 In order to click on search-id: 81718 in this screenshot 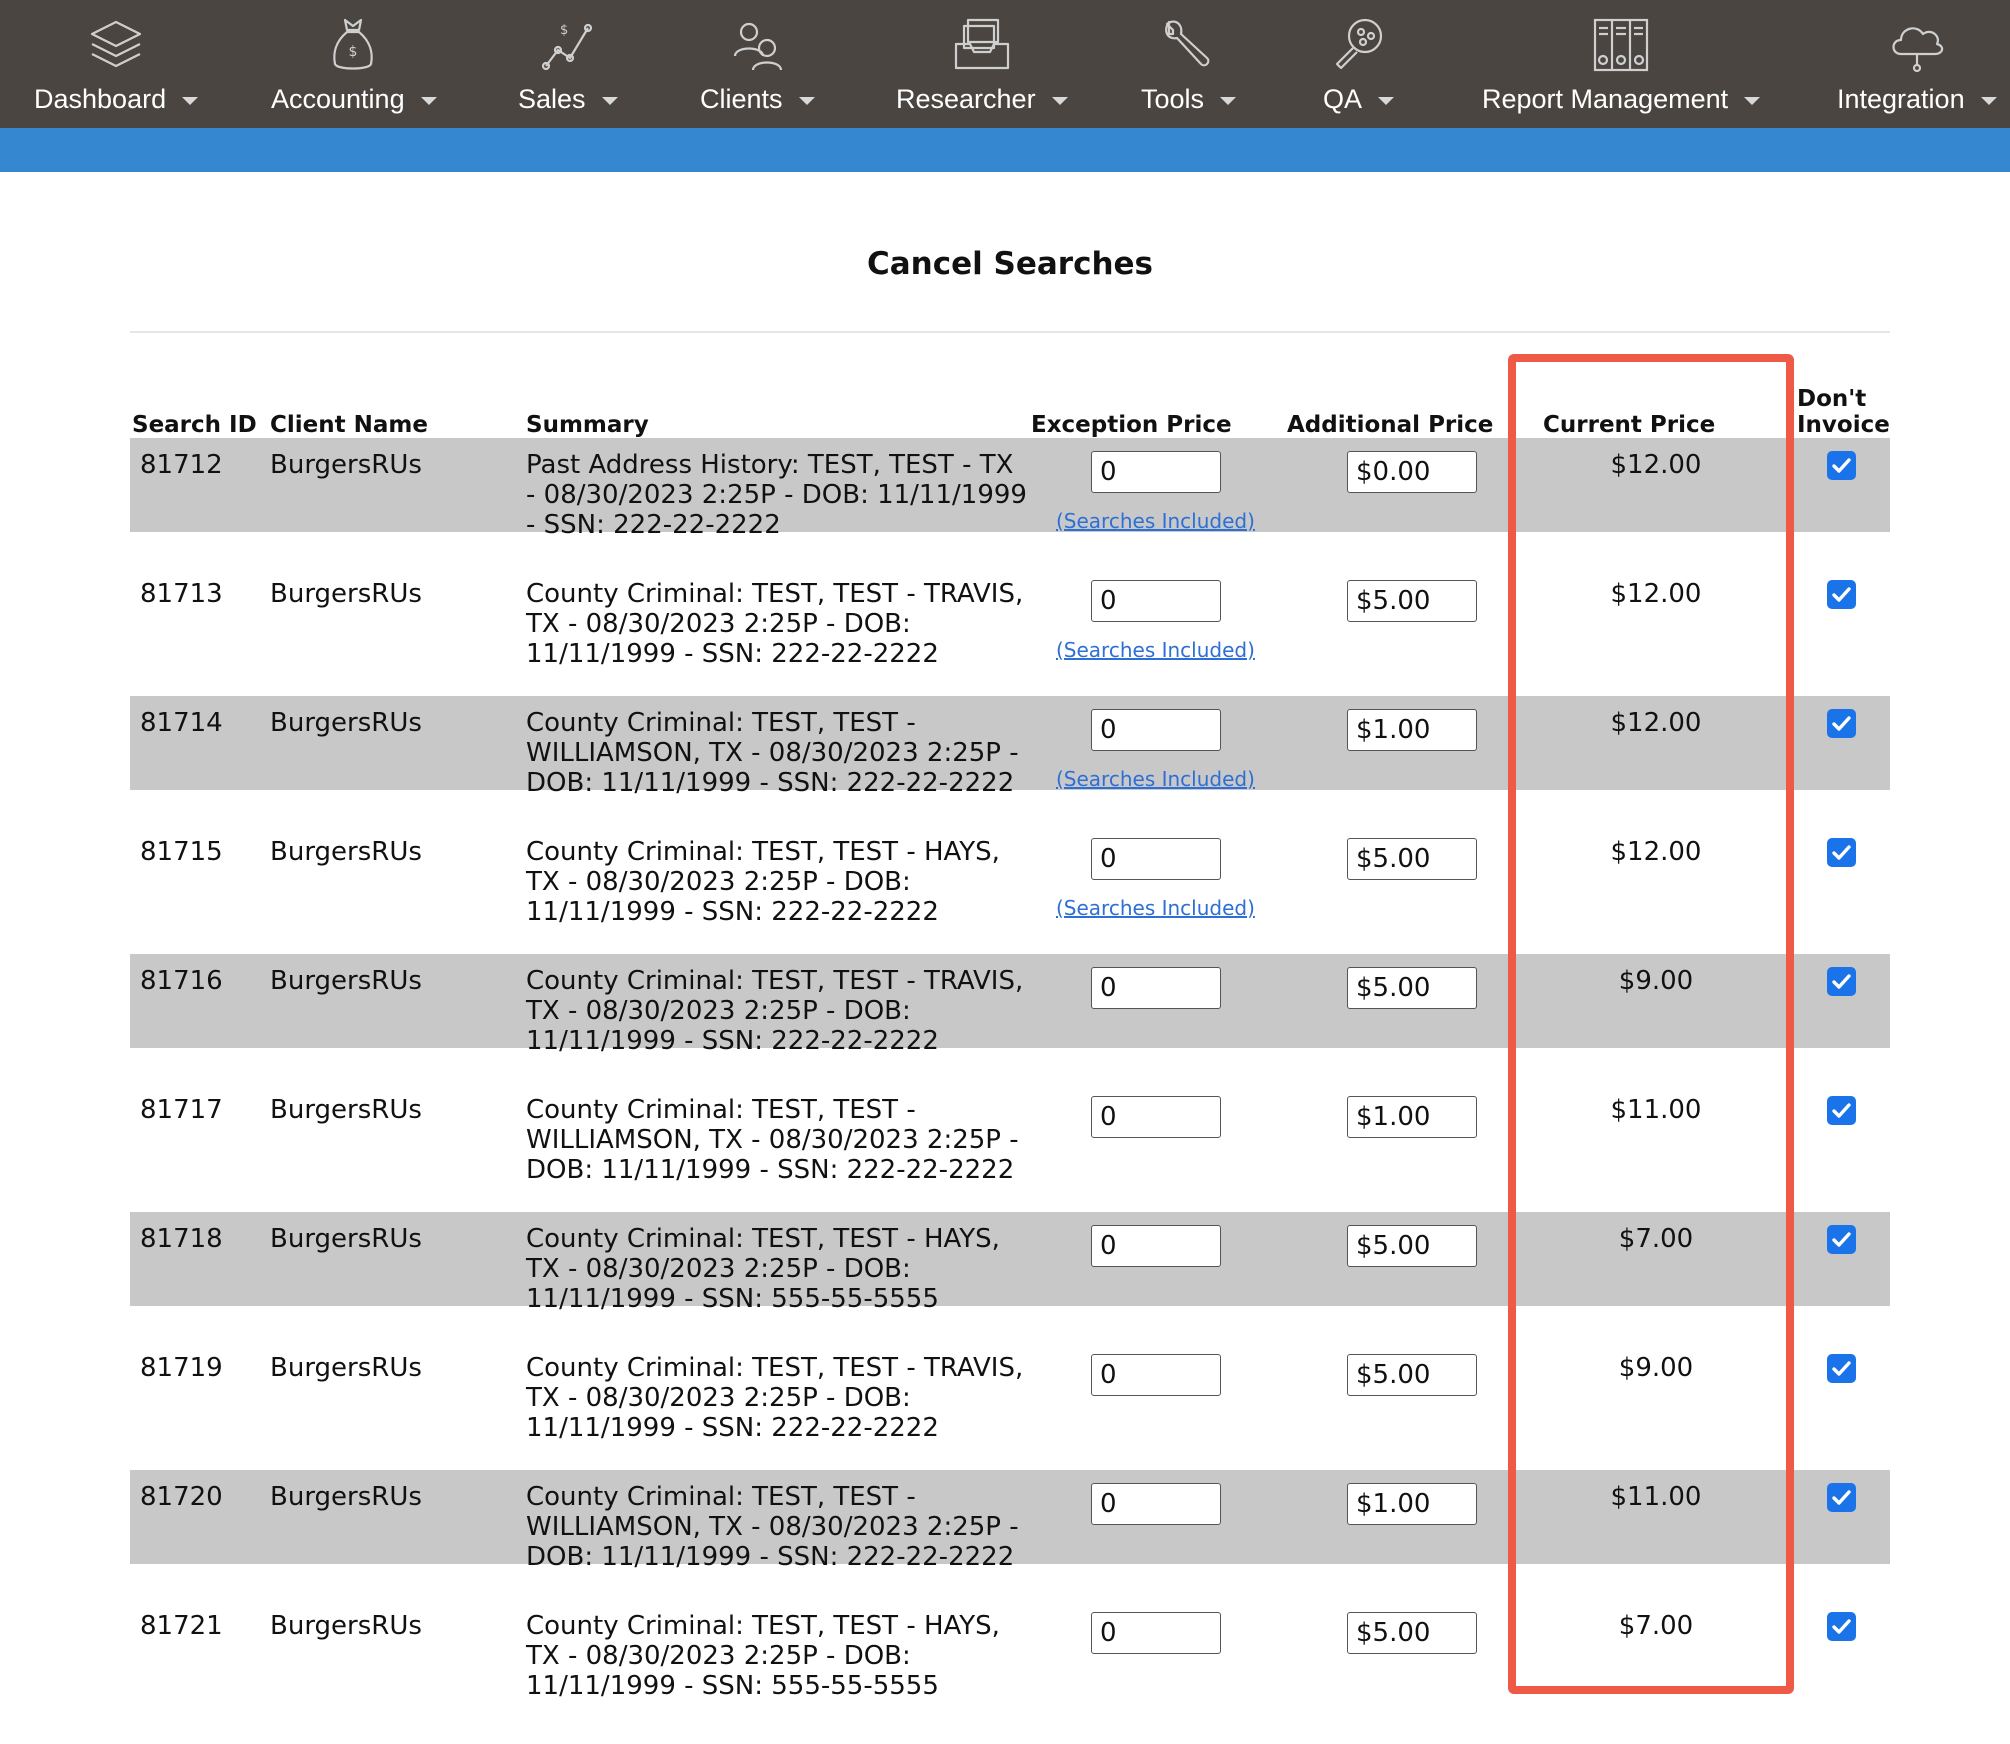, I will do `click(181, 1239)`.